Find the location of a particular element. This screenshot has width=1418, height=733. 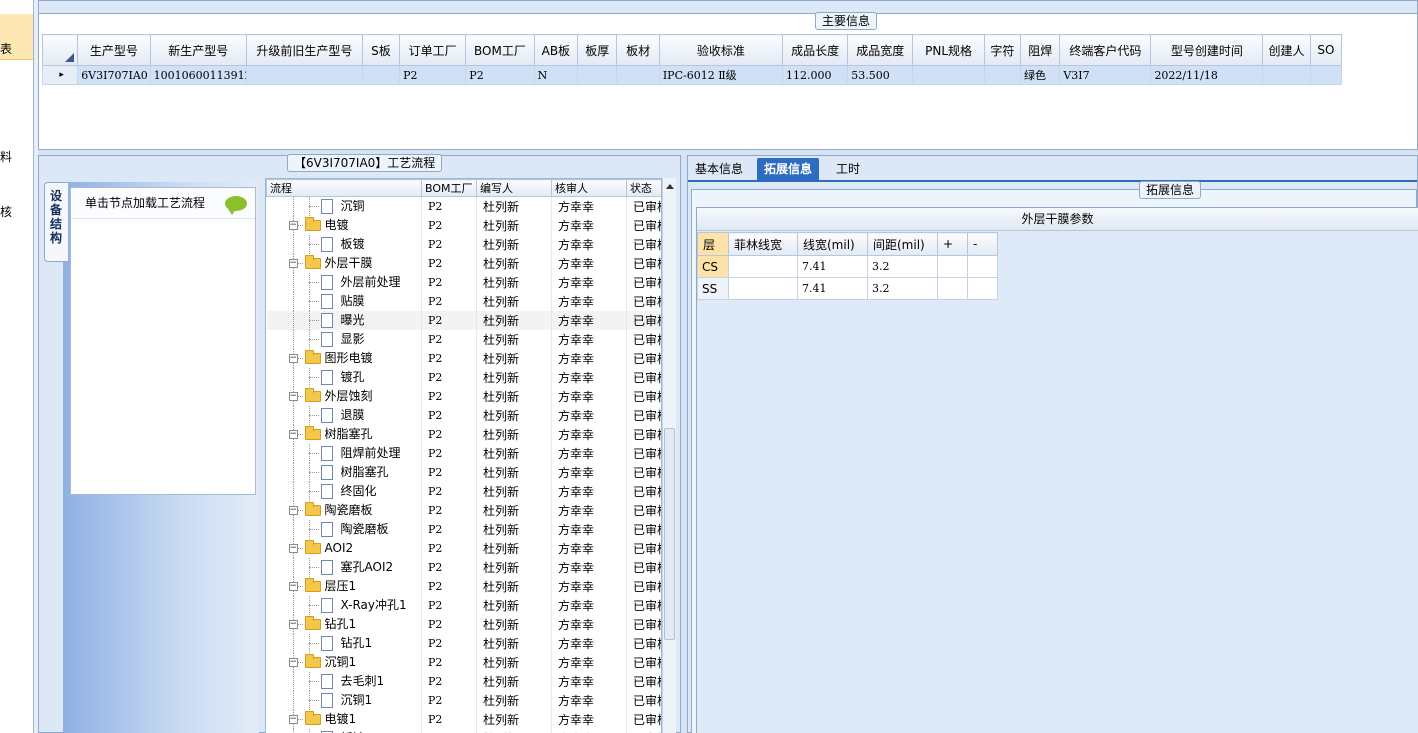

tree-node-cell: 贴膜 is located at coordinates (344, 301).